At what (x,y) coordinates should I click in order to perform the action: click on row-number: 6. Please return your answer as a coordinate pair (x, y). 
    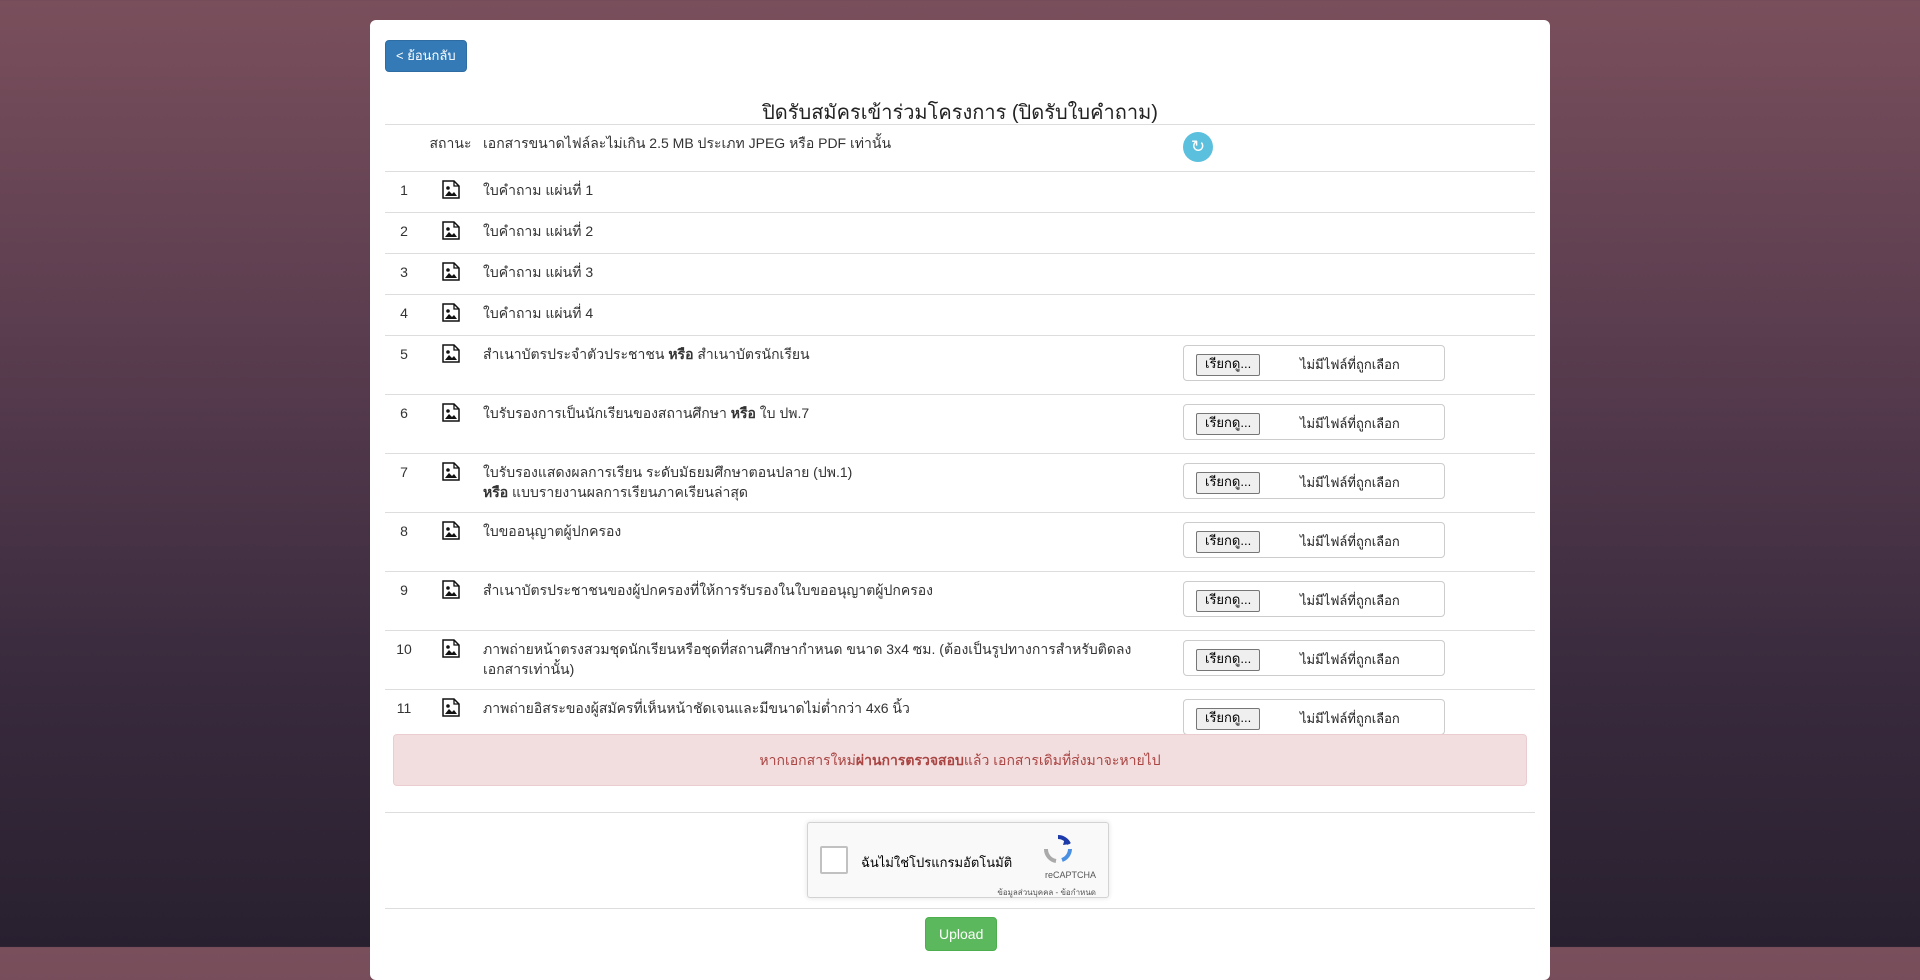
    Looking at the image, I should click on (404, 424).